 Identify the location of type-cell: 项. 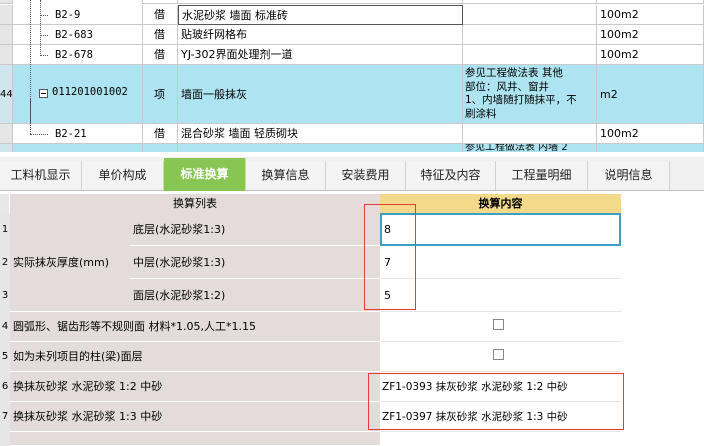
(160, 94).